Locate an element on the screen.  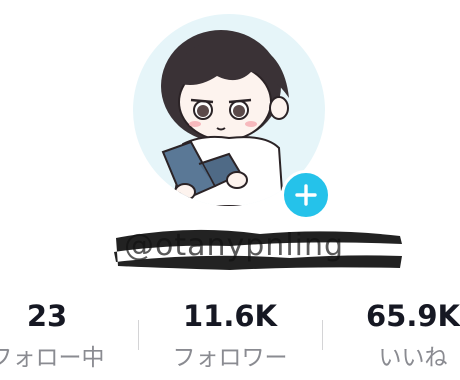
plus-icon is located at coordinates (306, 195).